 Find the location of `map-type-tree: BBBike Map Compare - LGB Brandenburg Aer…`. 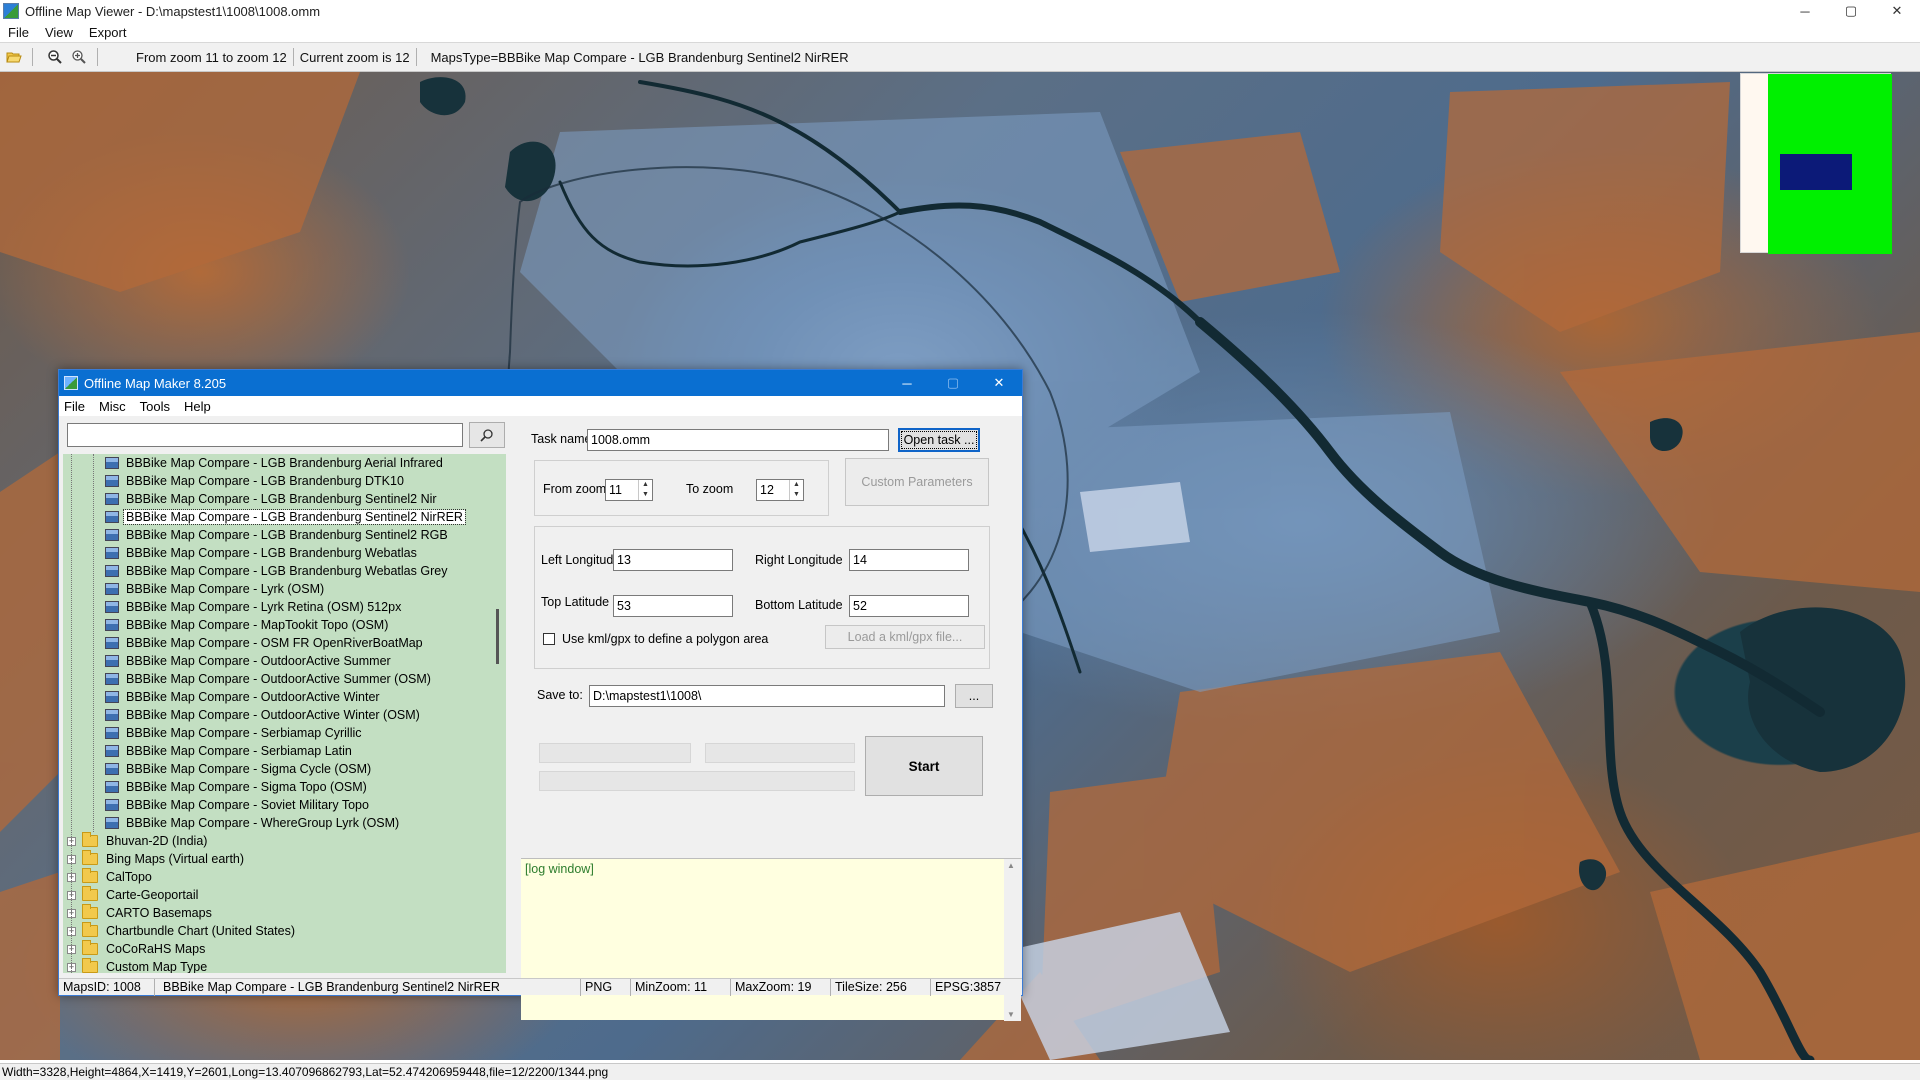

map-type-tree: BBBike Map Compare - LGB Brandenburg Aer… is located at coordinates (284, 713).